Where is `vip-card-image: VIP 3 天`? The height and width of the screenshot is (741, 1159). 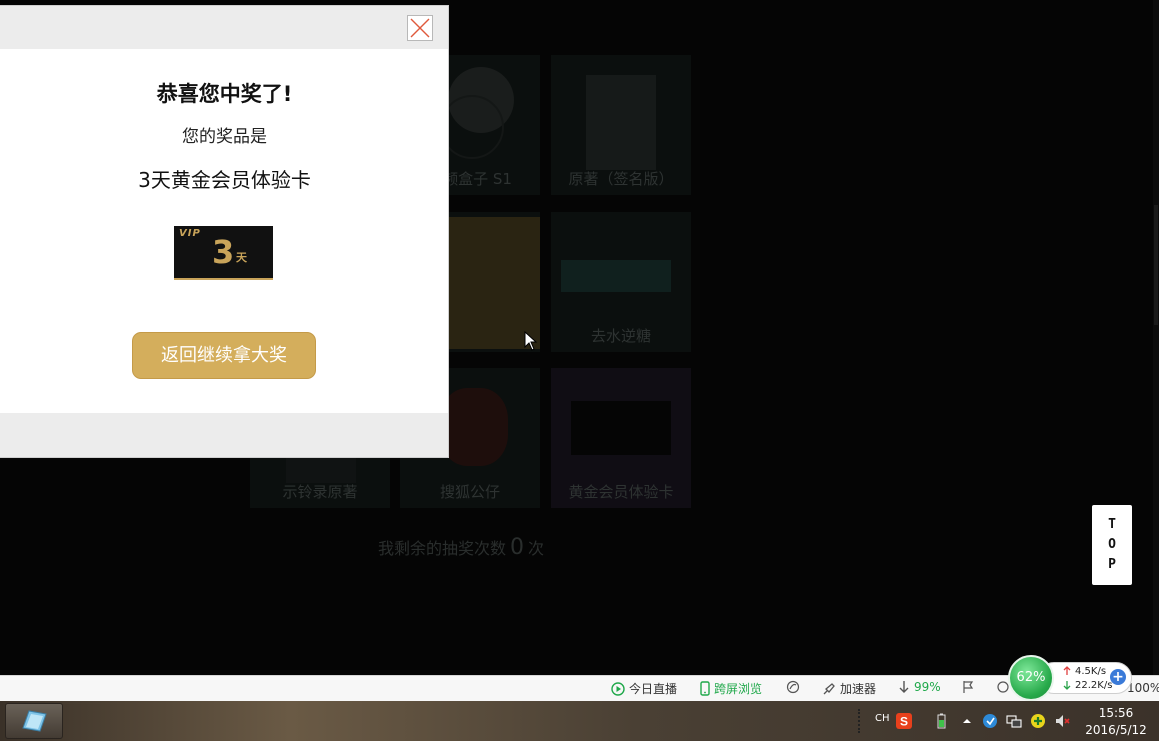
vip-card-image: VIP 3 天 is located at coordinates (223, 253).